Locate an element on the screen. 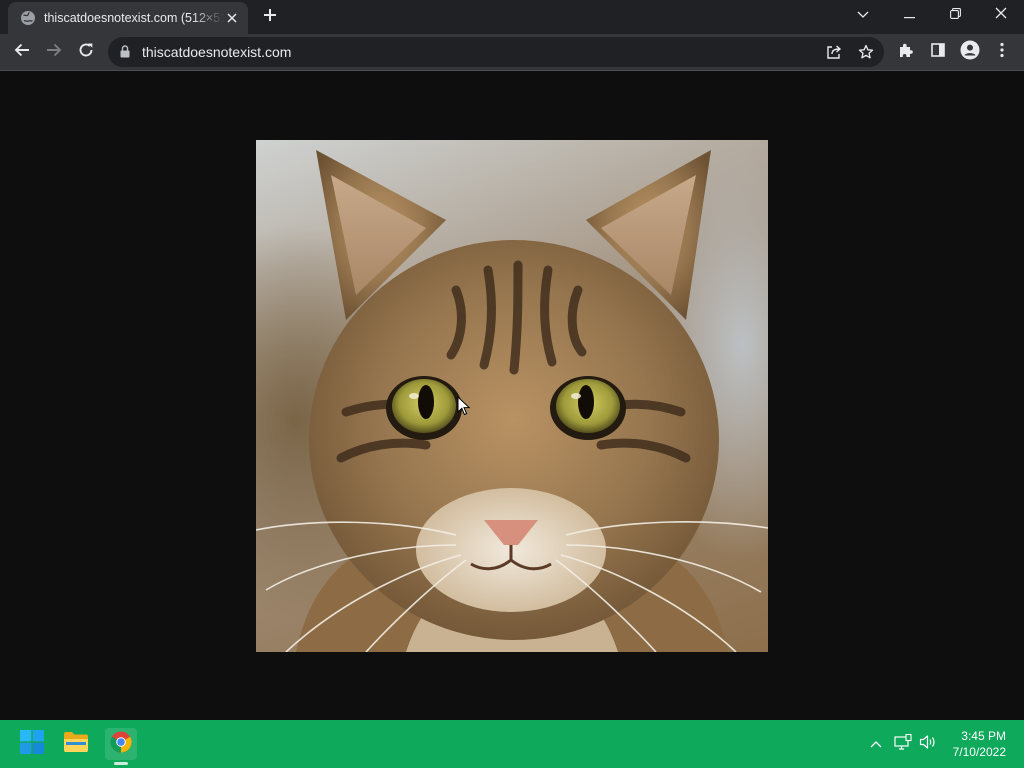  chrome-taskbar-button is located at coordinates (121, 744).